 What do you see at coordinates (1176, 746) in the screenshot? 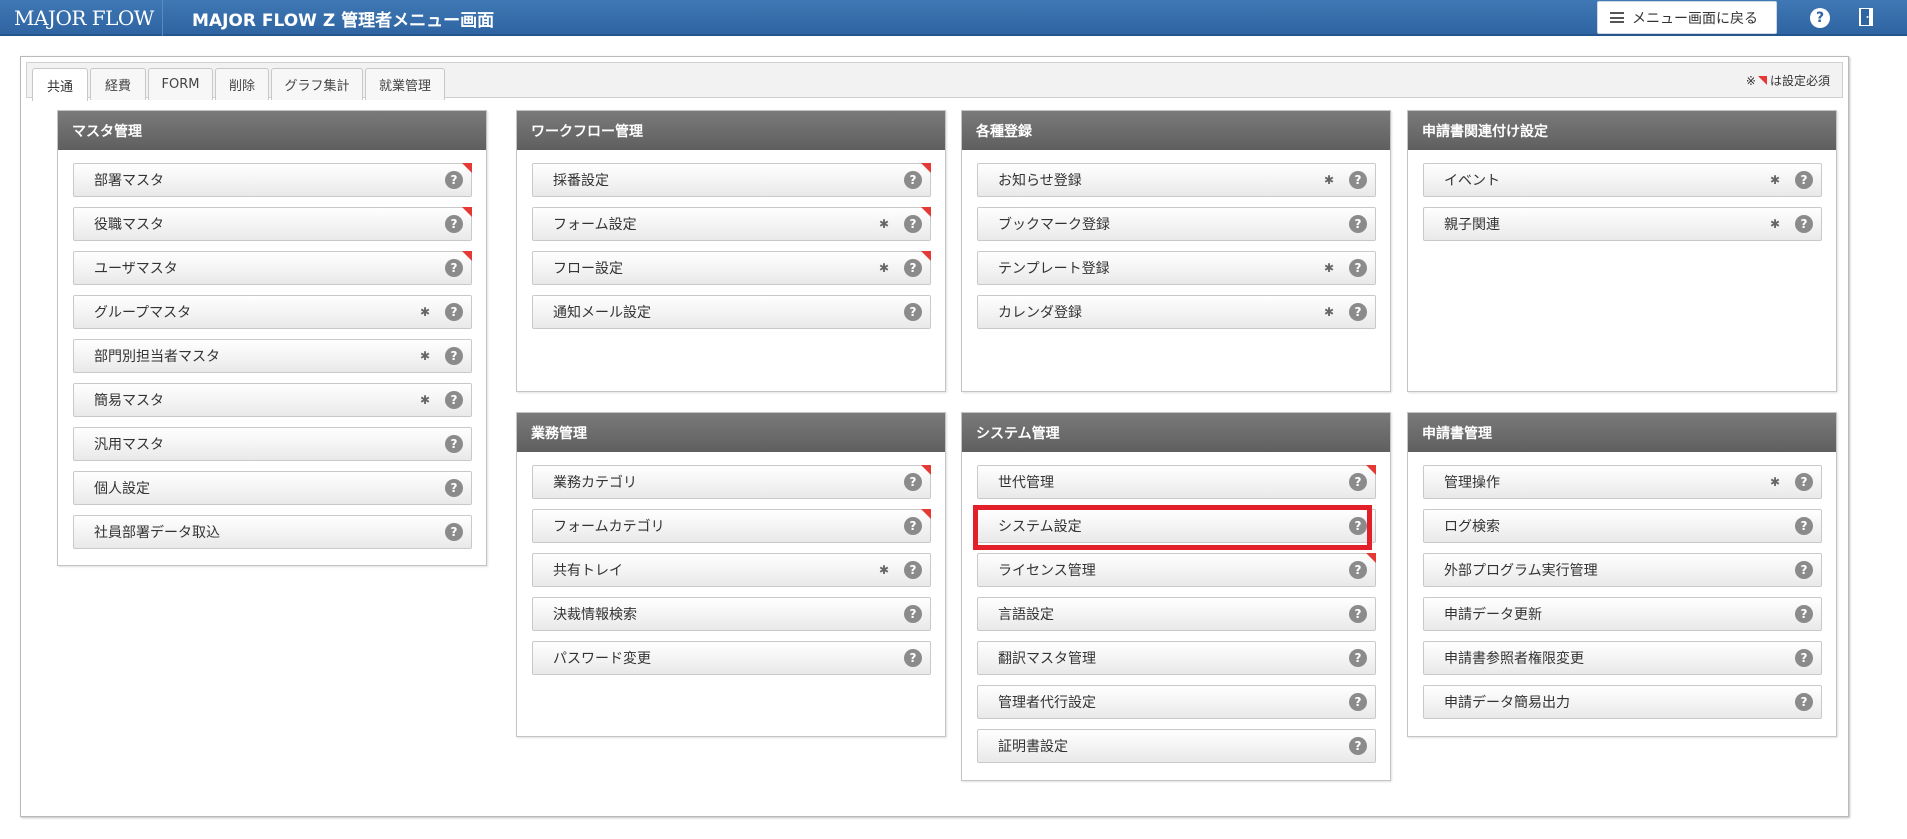
I see `menu-item-button: 証明書設定?` at bounding box center [1176, 746].